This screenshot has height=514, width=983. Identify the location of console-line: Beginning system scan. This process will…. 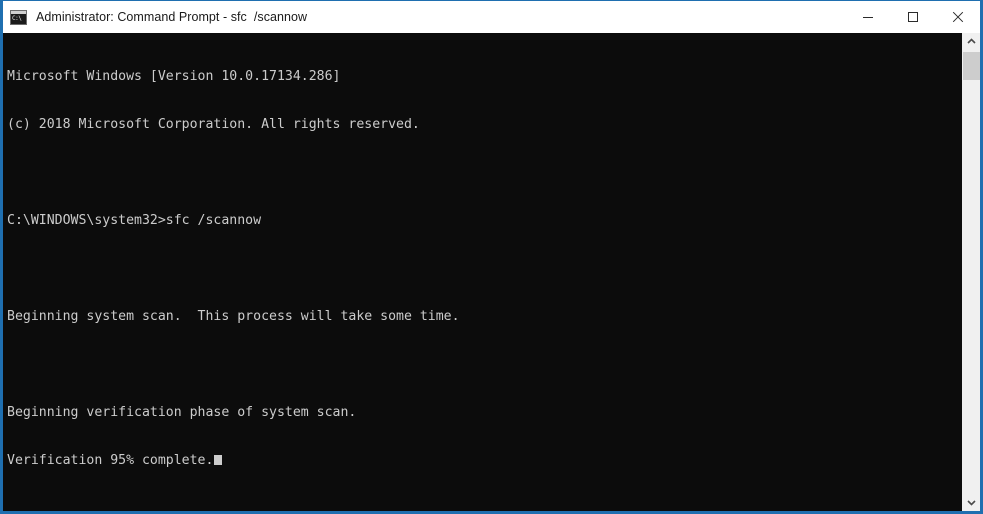
(233, 316).